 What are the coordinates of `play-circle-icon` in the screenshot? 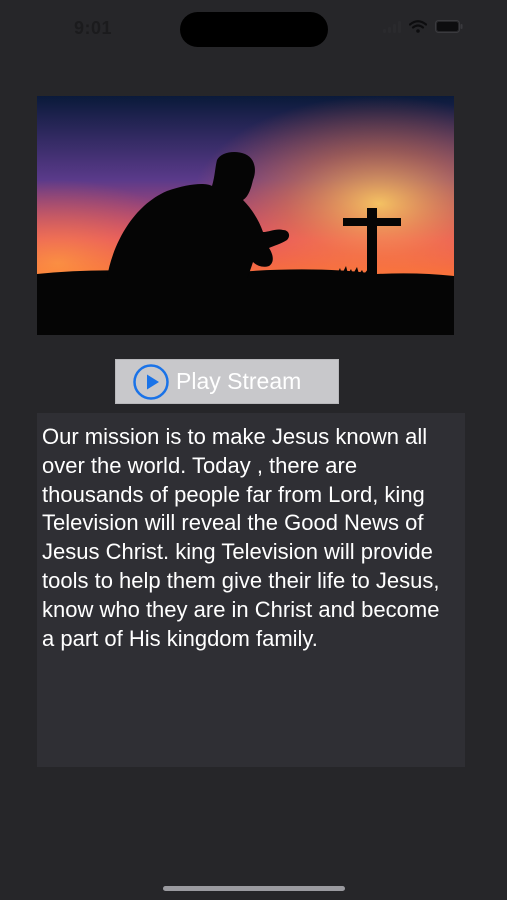 It's located at (151, 381).